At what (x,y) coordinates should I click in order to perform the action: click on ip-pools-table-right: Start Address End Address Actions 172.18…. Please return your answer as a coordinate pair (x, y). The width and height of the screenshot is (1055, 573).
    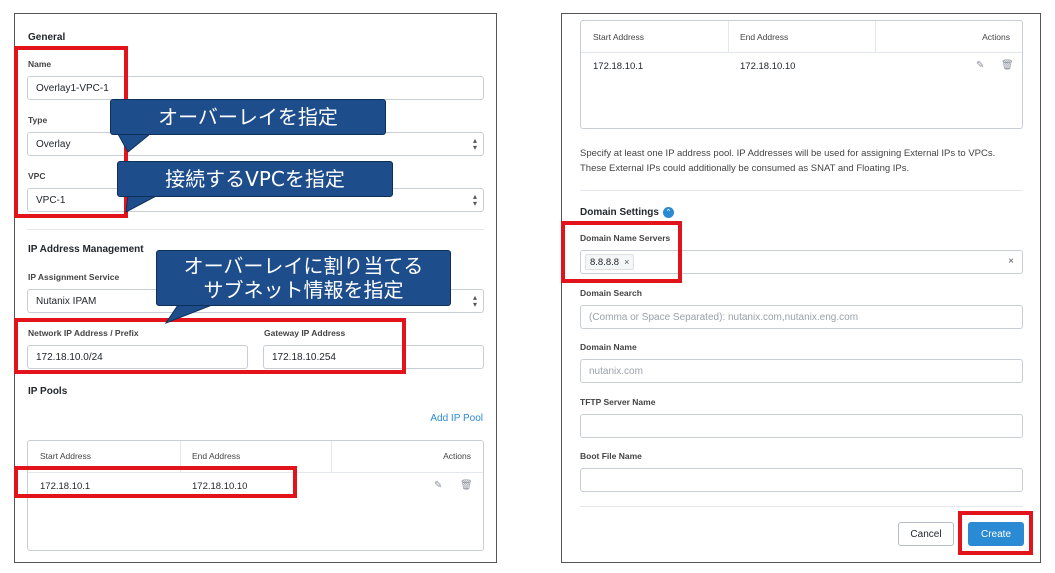
    Looking at the image, I should click on (801, 74).